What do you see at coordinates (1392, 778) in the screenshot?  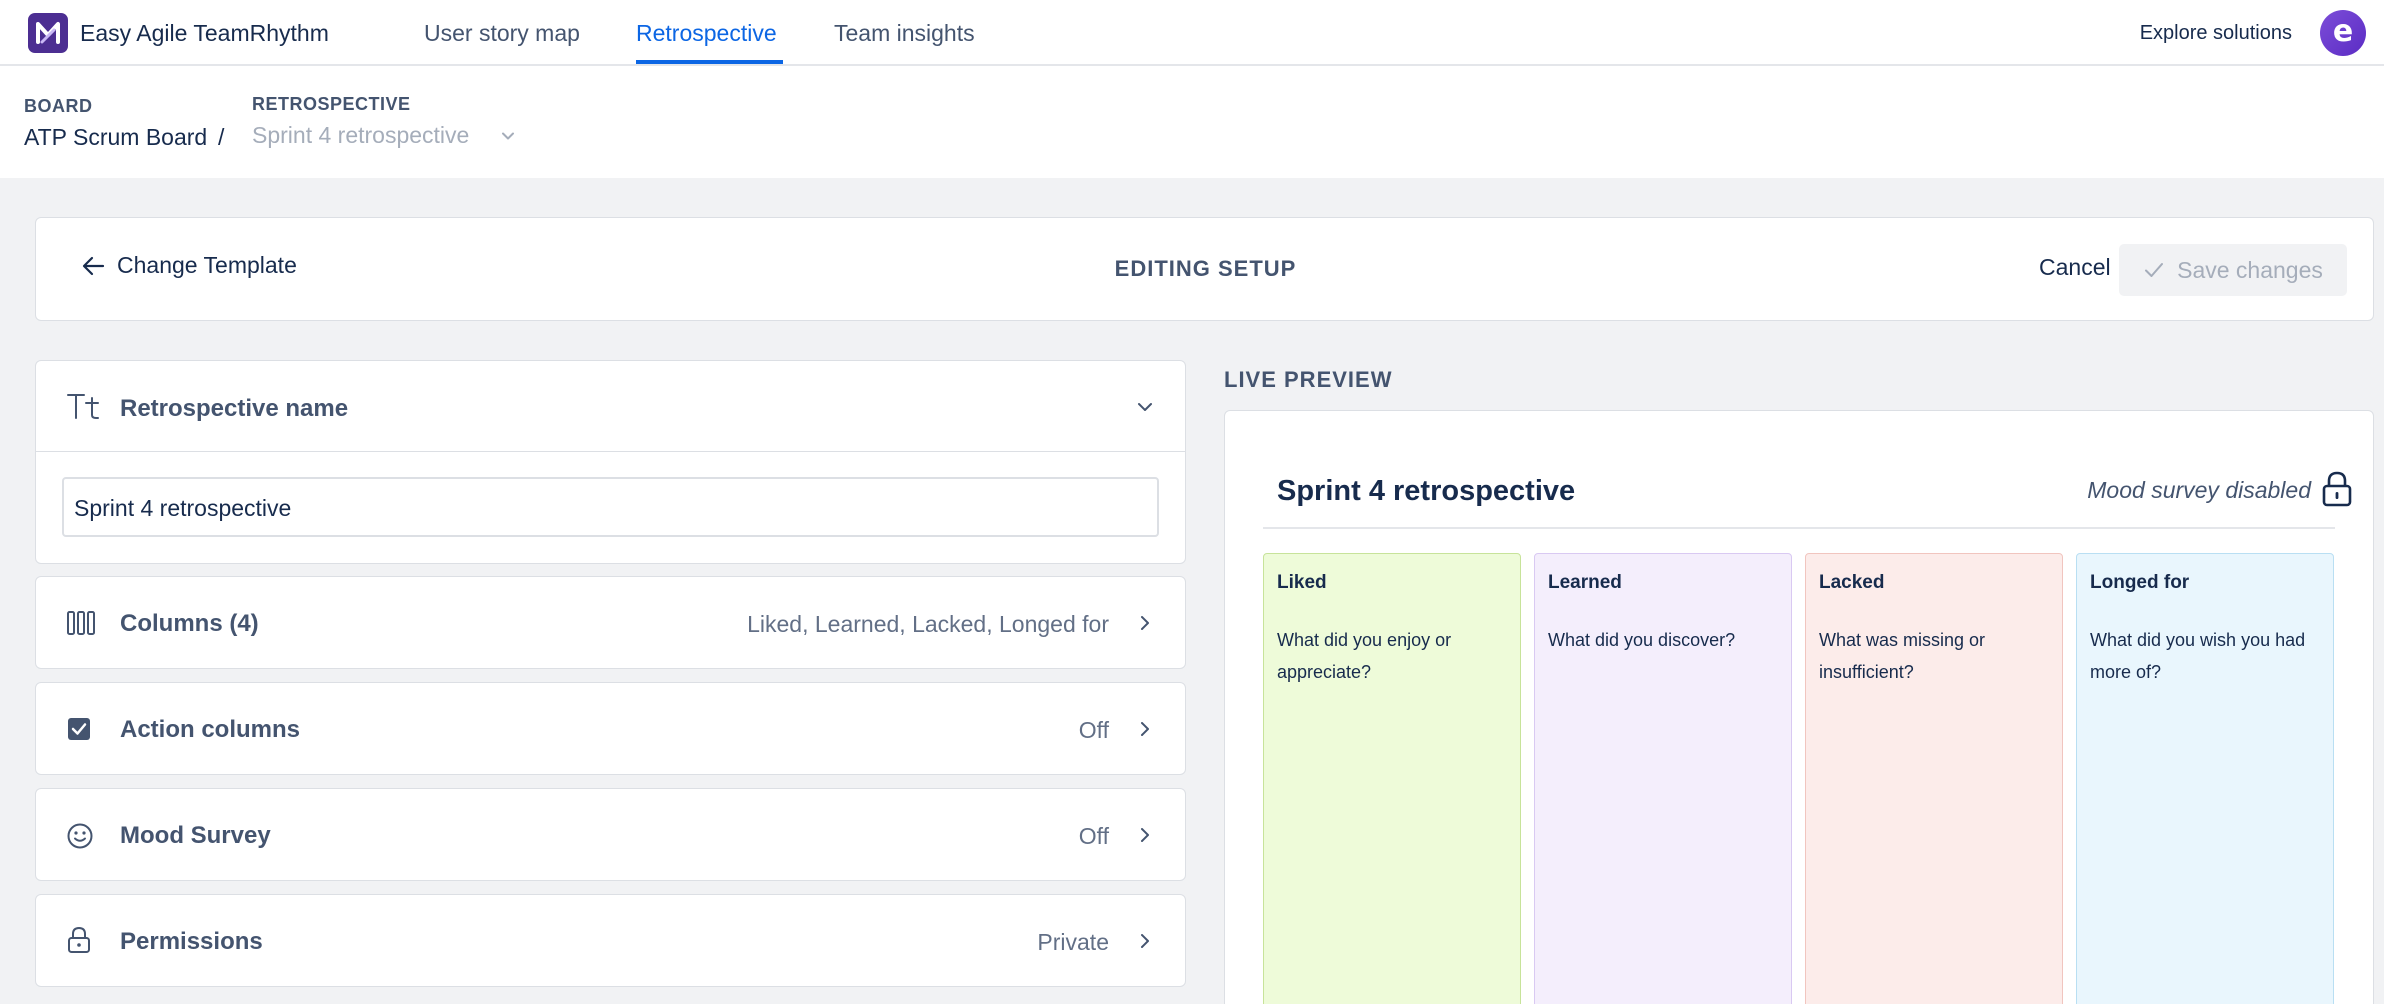 I see `preview-column-liked: Liked What did you enjoy or appreciate?` at bounding box center [1392, 778].